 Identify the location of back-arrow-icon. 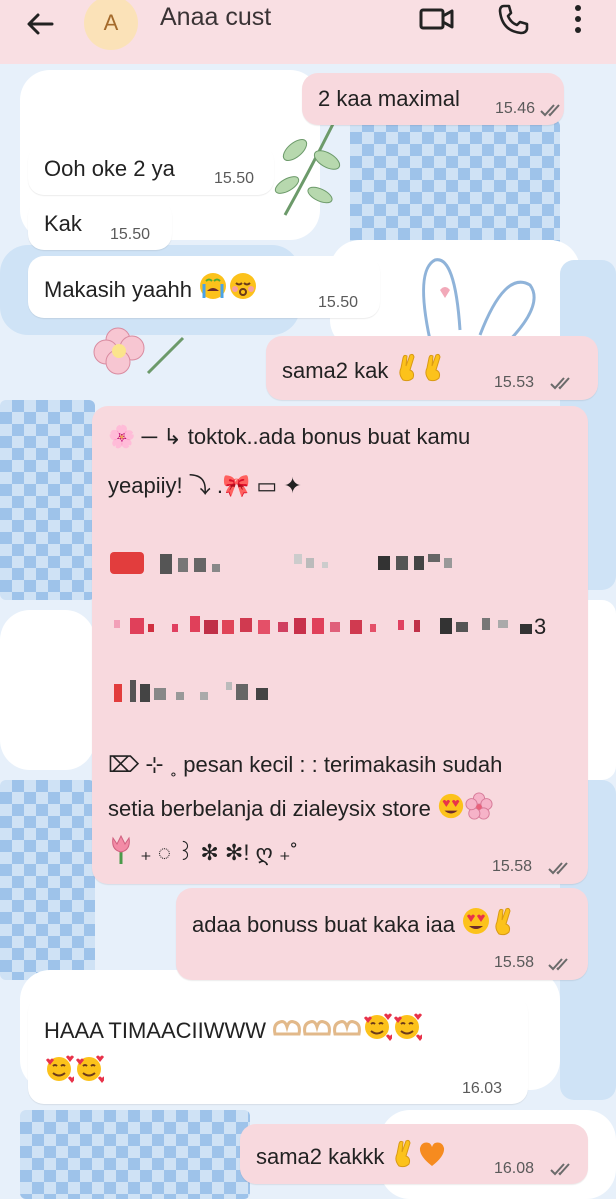
(40, 24).